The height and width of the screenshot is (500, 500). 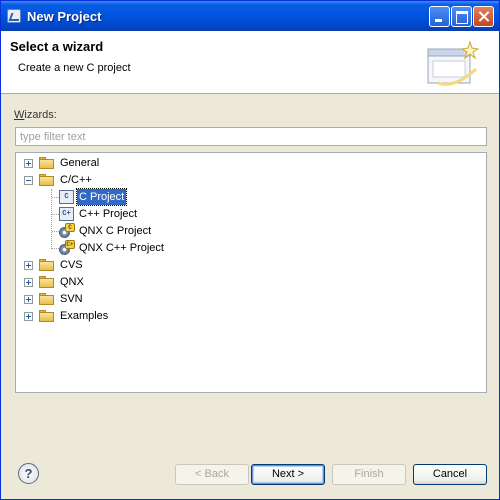 I want to click on back-button: < Back, so click(x=212, y=474).